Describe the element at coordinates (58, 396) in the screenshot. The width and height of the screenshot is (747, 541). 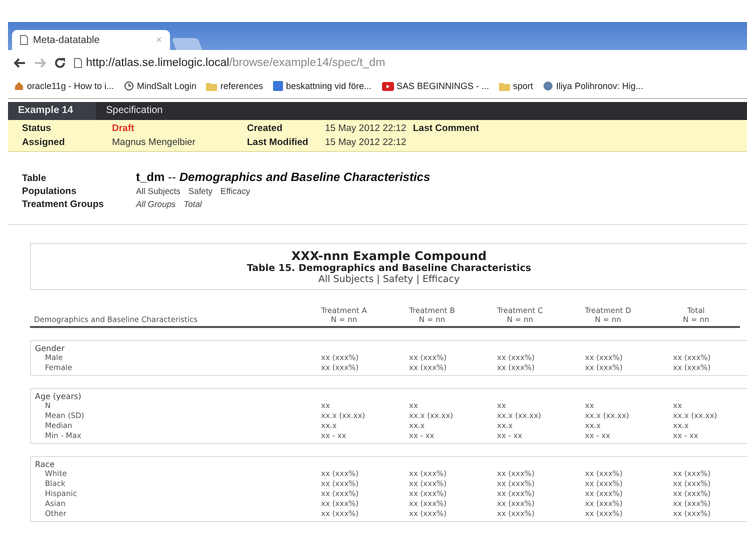
I see `section-title: Age (years)` at that location.